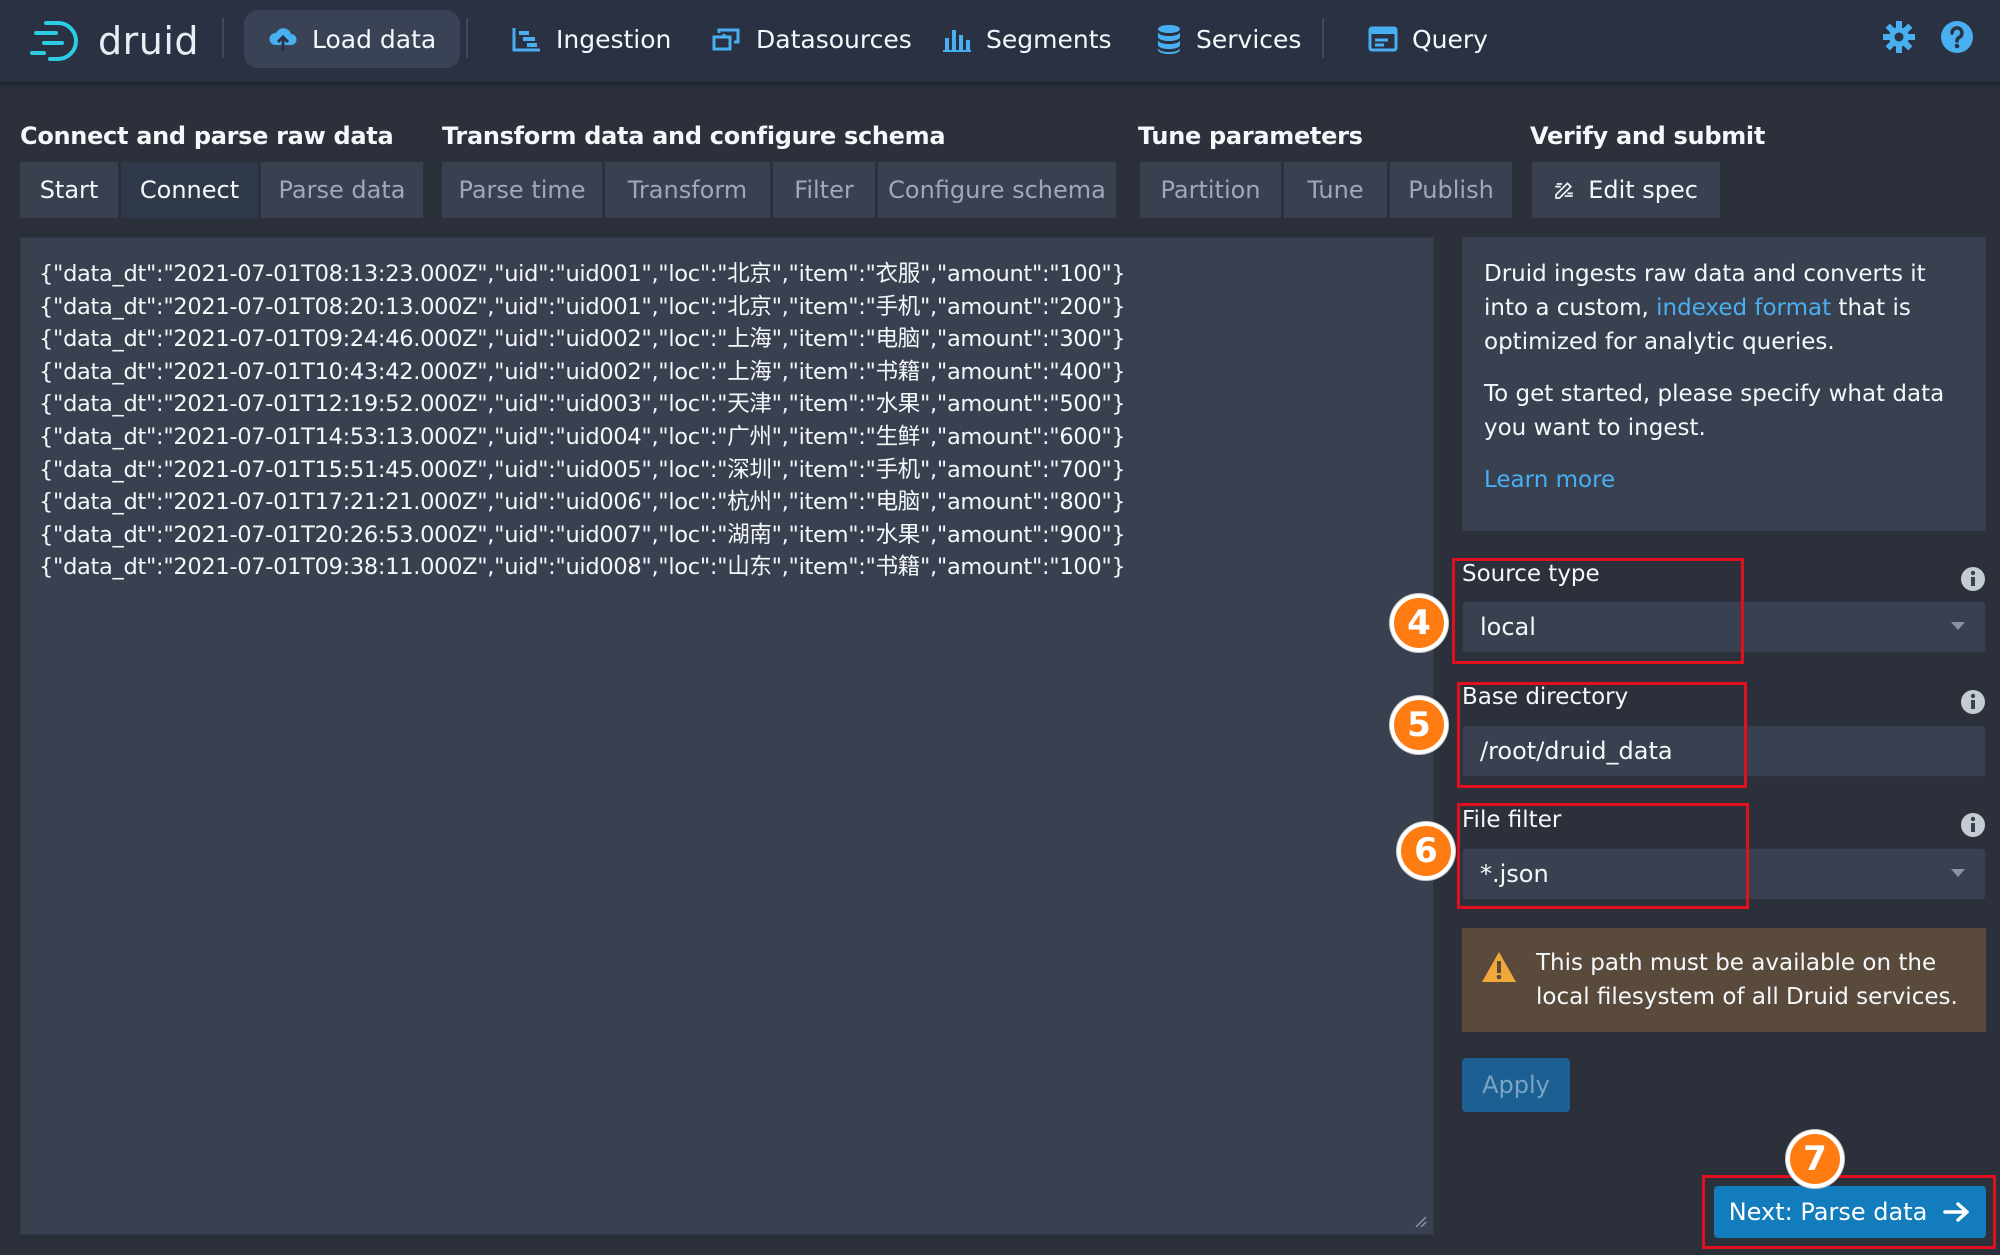 This screenshot has height=1255, width=2000. What do you see at coordinates (1849, 1212) in the screenshot?
I see `annotation-box-next-button` at bounding box center [1849, 1212].